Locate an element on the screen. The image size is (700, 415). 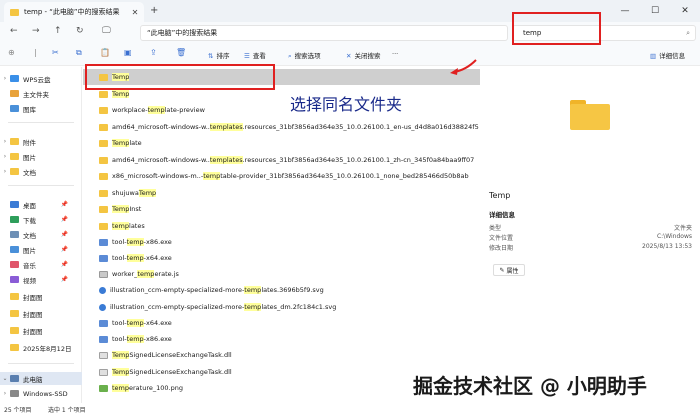
list-item: temp lates is located at coordinates (281, 226).